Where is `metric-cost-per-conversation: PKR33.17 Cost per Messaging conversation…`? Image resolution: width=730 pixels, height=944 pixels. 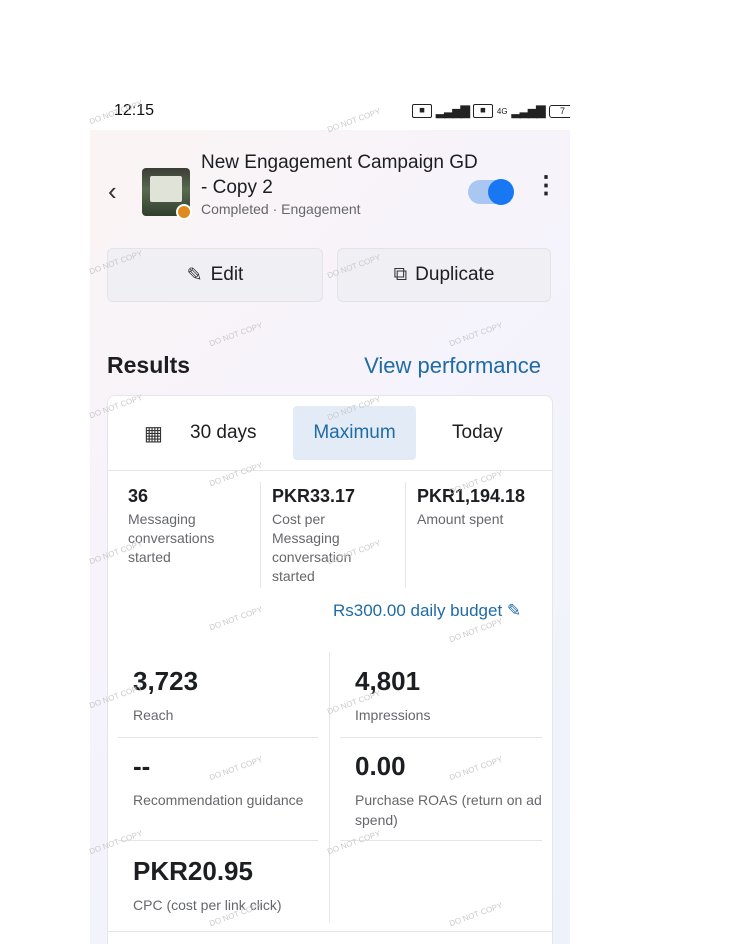 metric-cost-per-conversation: PKR33.17 Cost per Messaging conversation… is located at coordinates (332, 536).